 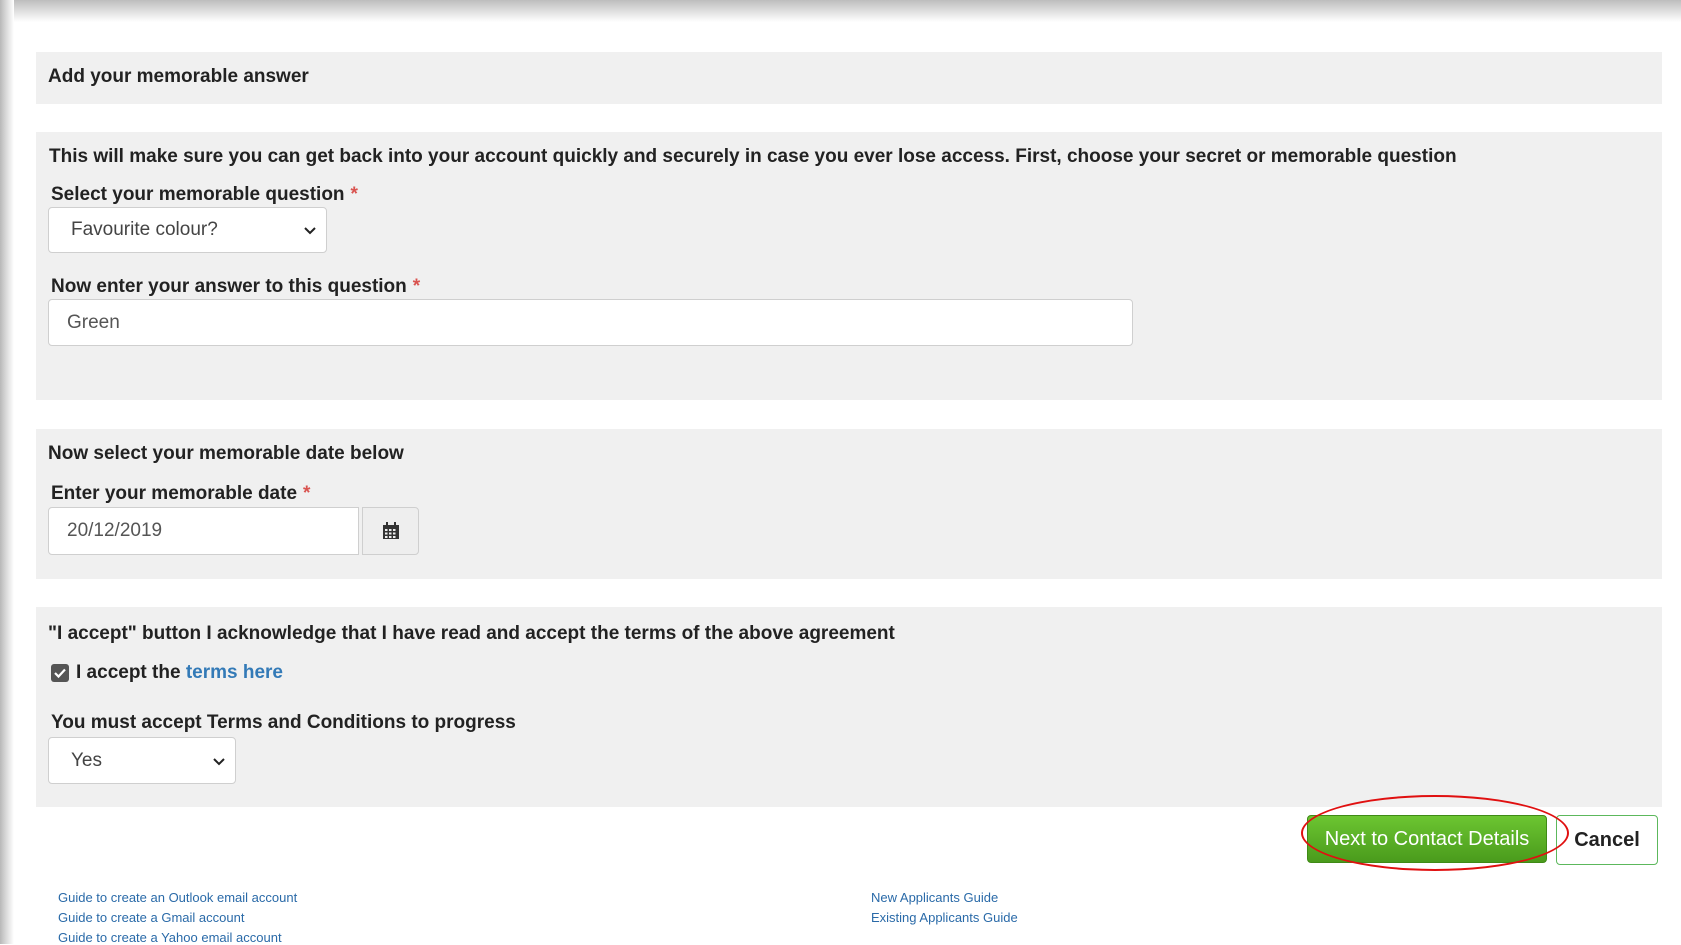 What do you see at coordinates (849, 78) in the screenshot?
I see `section-header-panel: Add your memorable answer` at bounding box center [849, 78].